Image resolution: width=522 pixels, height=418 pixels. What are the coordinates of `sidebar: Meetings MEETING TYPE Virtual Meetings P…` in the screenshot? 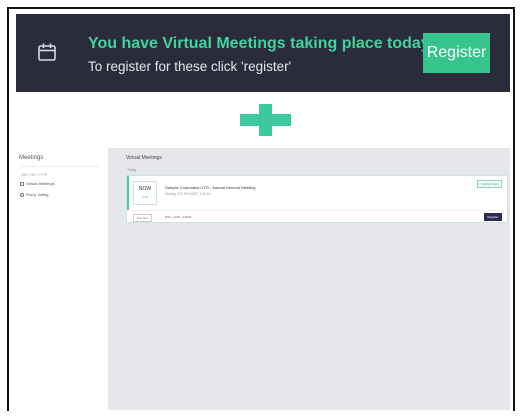 It's located at (62, 279).